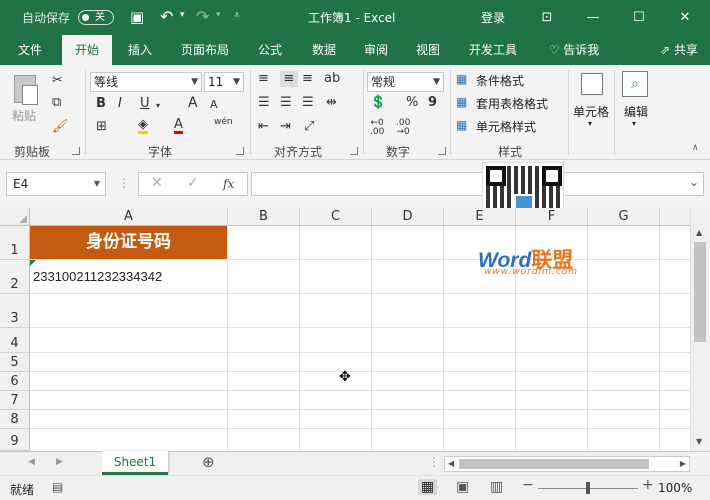  What do you see at coordinates (451, 463) in the screenshot?
I see `scroll-left-icon: ◀` at bounding box center [451, 463].